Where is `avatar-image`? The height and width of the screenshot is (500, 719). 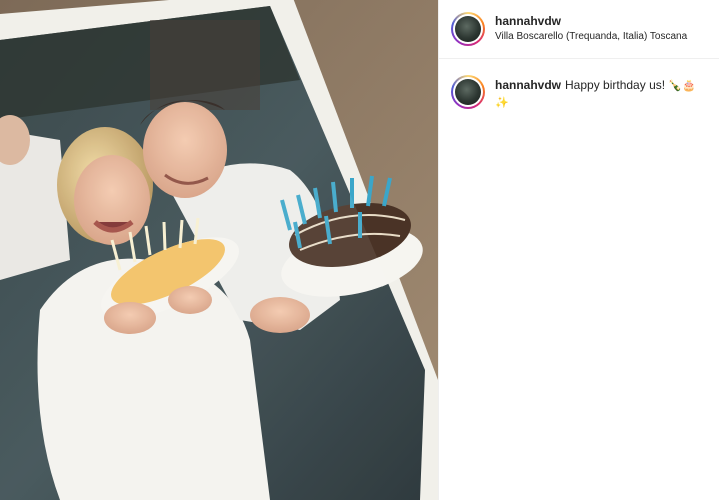
avatar-image is located at coordinates (468, 29).